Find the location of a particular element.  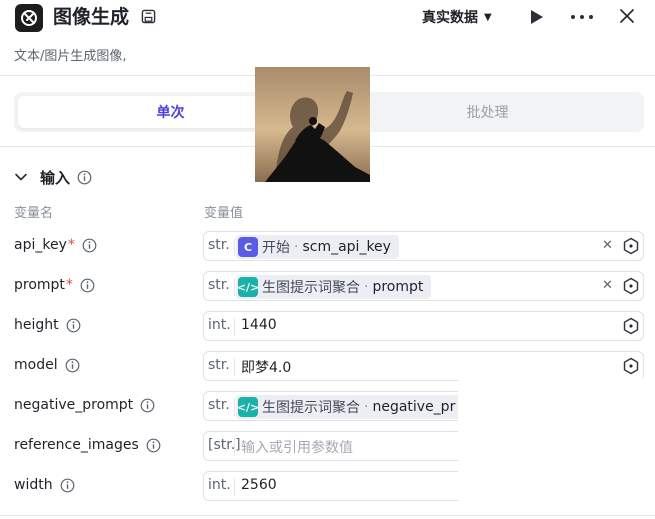

param-name: api_key is located at coordinates (40, 245).